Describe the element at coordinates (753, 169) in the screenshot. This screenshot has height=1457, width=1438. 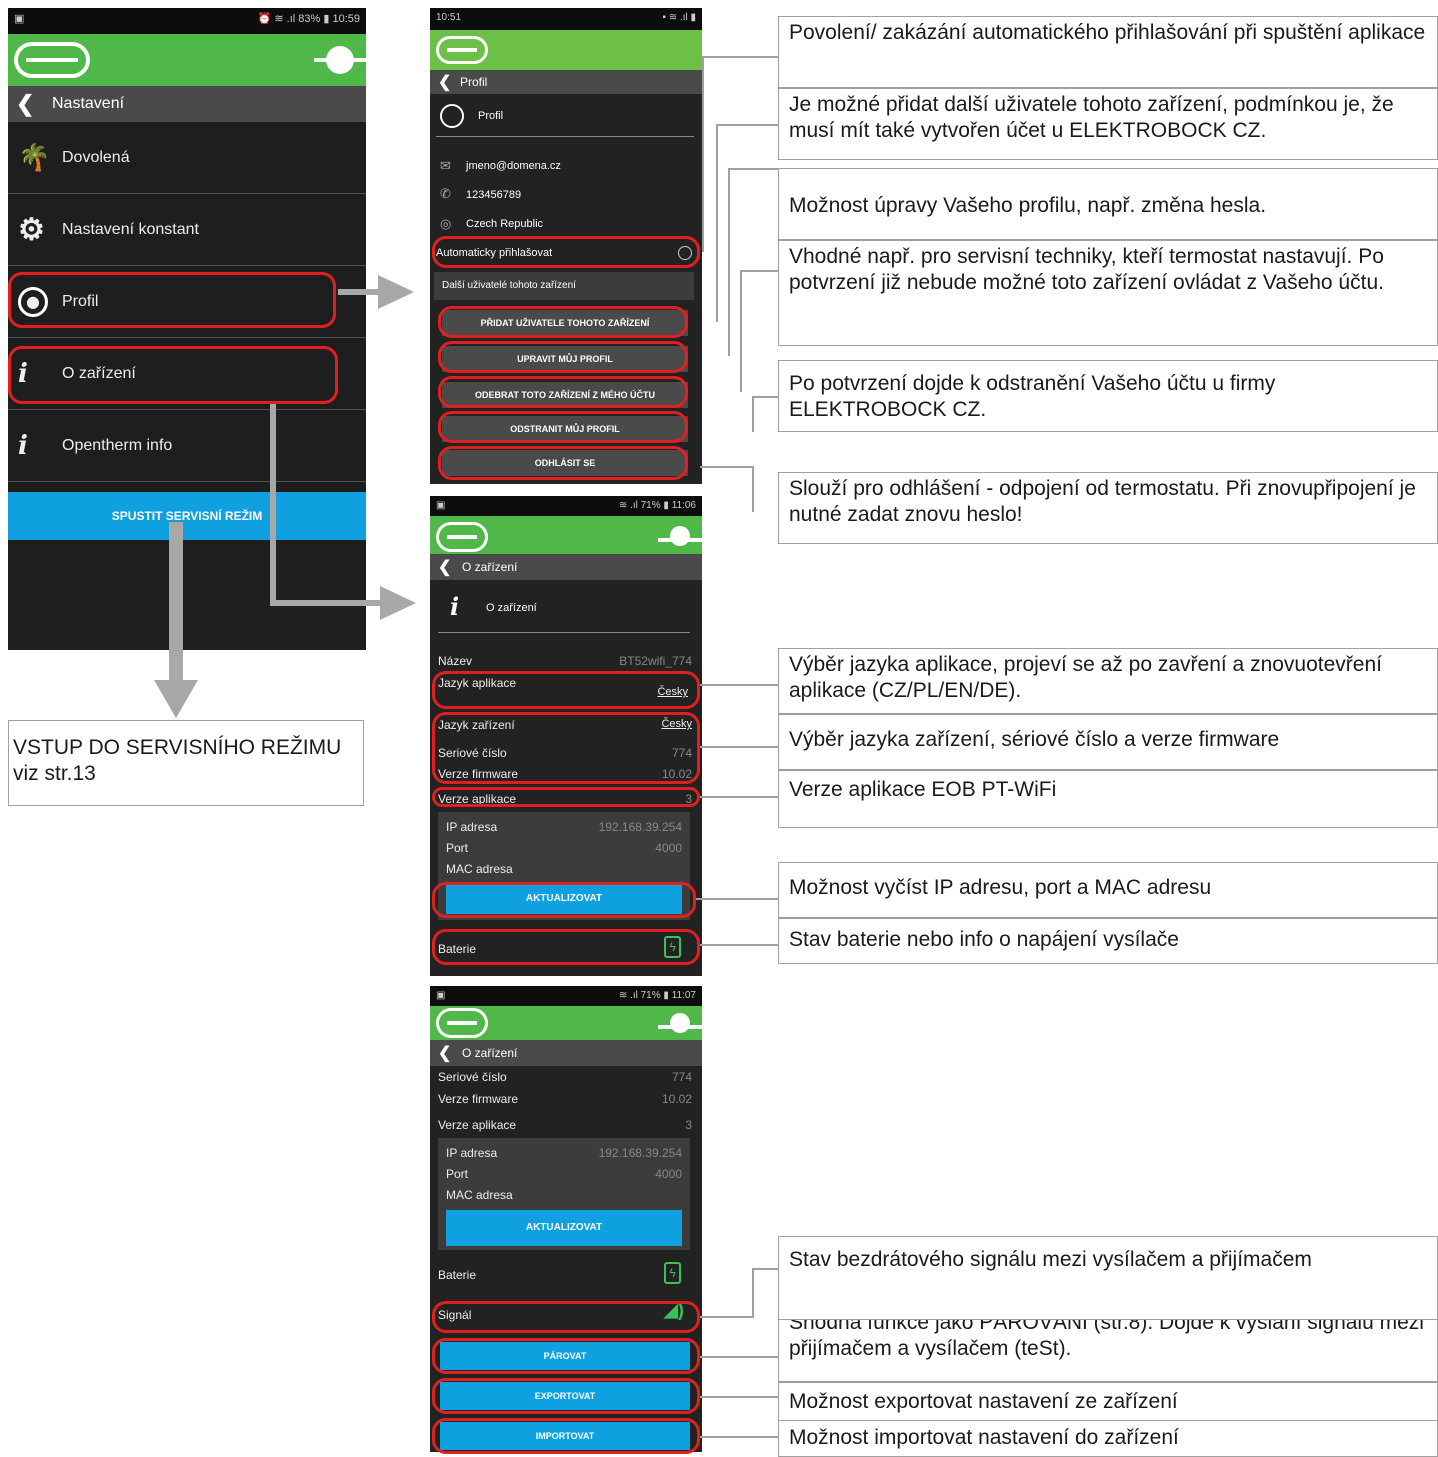
I see `connector-edit-h` at that location.